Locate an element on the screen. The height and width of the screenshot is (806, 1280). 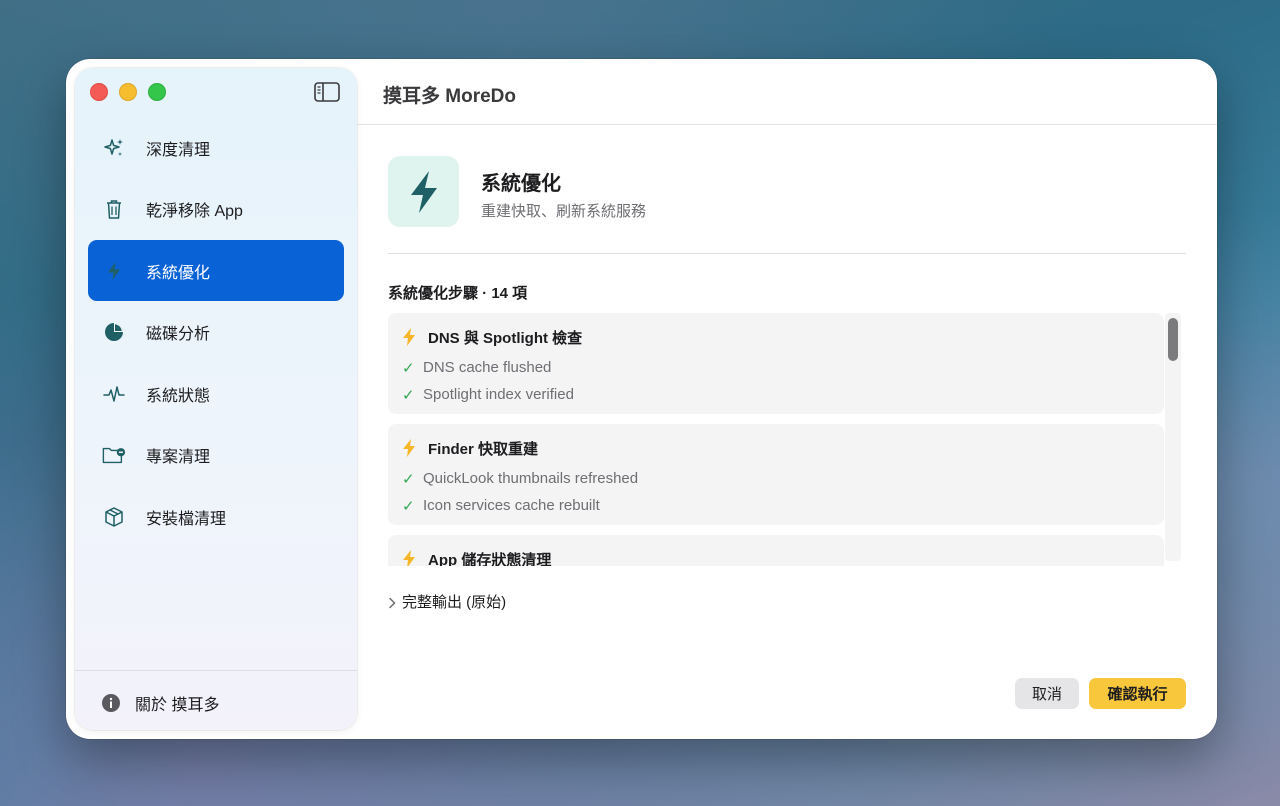
sidebar-item-label: 系統狀態 is located at coordinates (178, 396).